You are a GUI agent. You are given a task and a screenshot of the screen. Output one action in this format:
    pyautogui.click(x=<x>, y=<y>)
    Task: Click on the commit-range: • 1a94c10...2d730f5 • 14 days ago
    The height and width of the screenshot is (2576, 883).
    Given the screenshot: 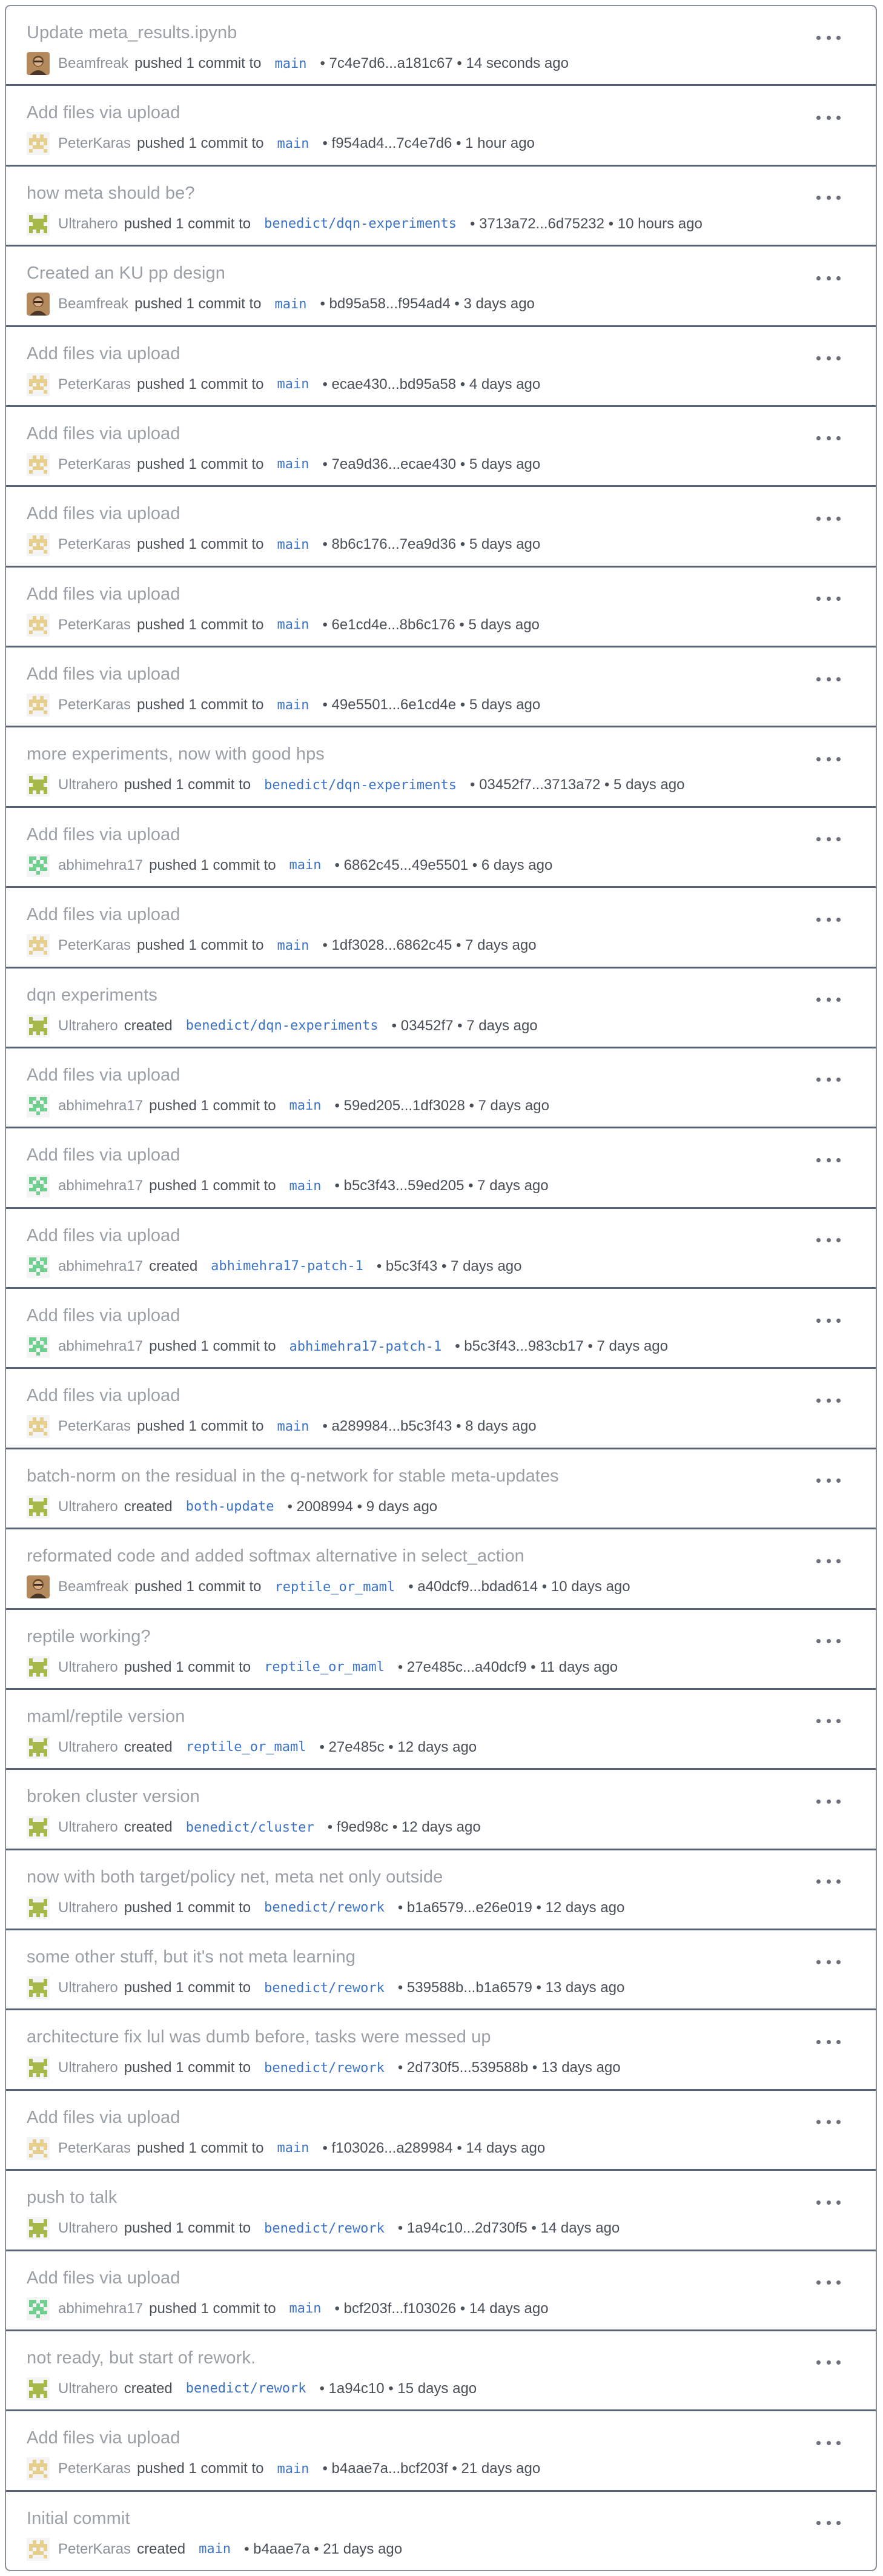 What is the action you would take?
    pyautogui.click(x=509, y=2228)
    